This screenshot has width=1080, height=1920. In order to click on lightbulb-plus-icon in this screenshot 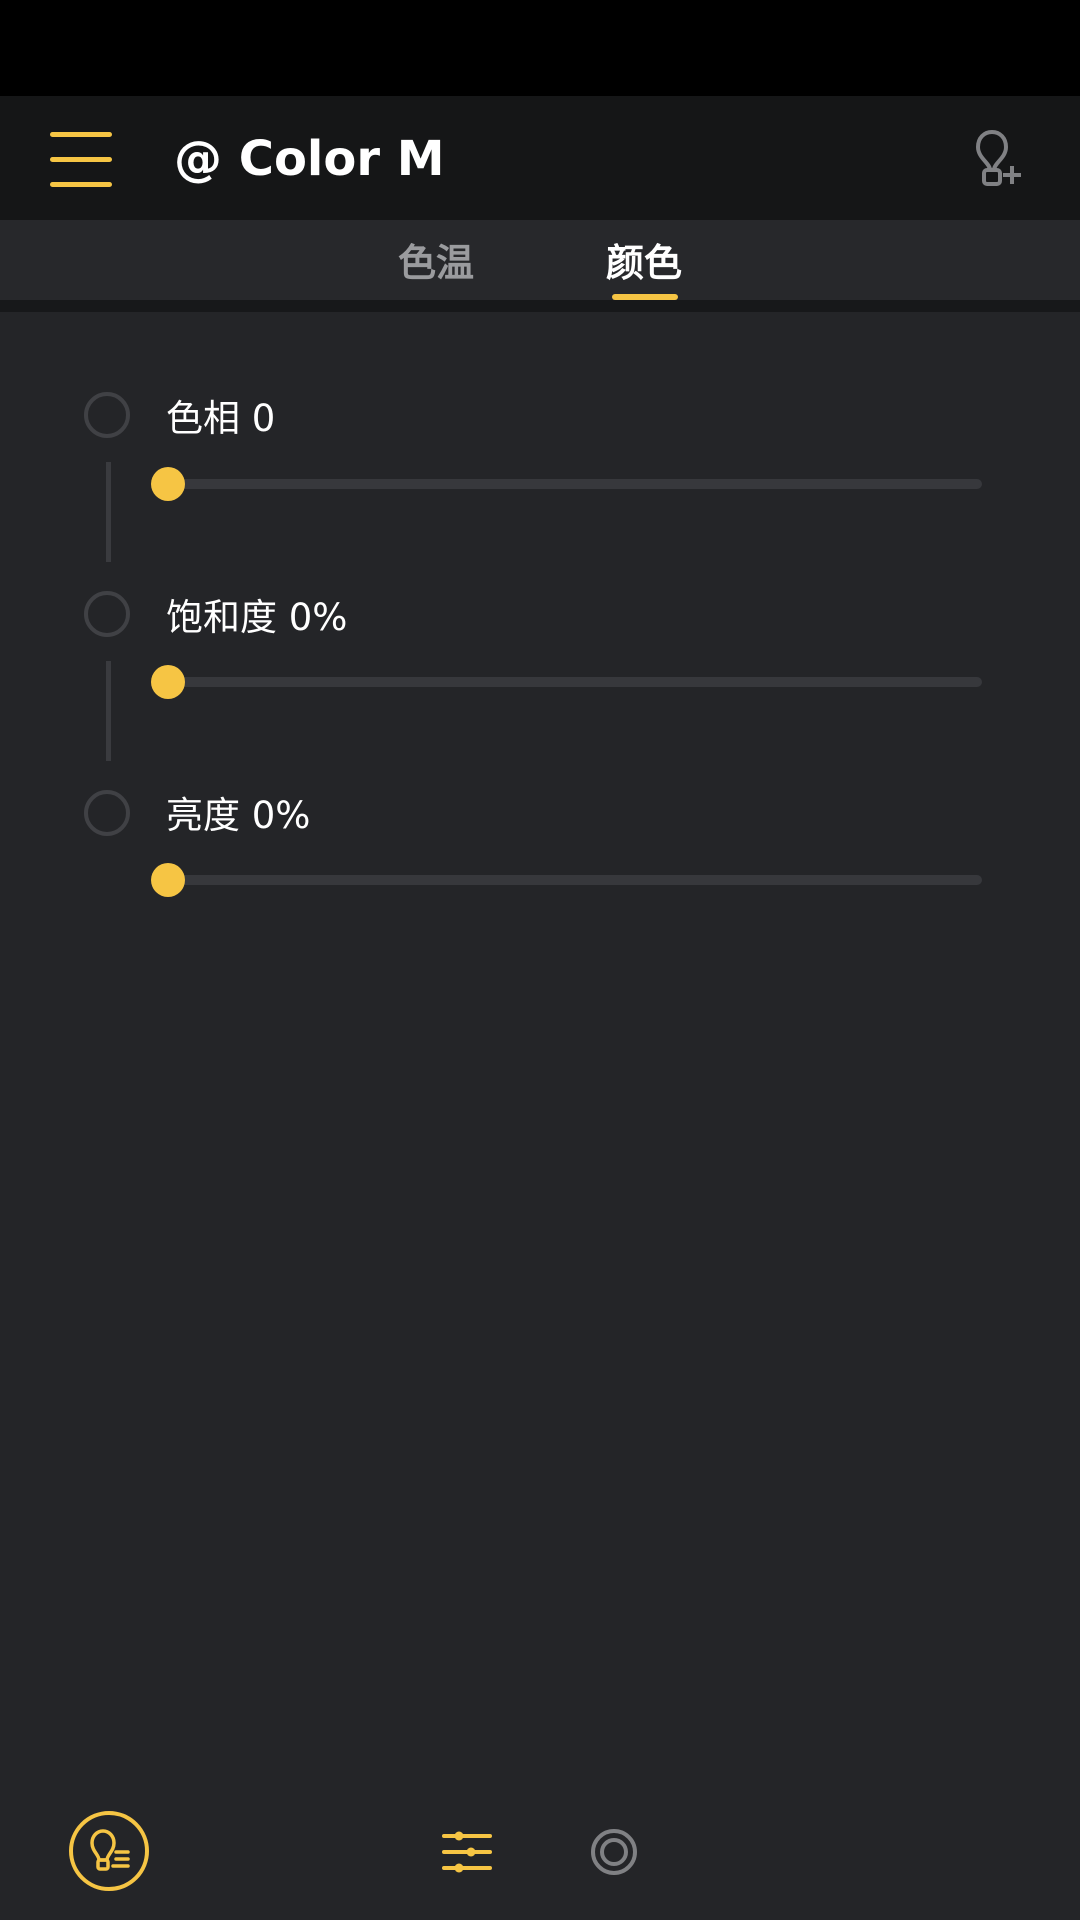, I will do `click(997, 159)`.